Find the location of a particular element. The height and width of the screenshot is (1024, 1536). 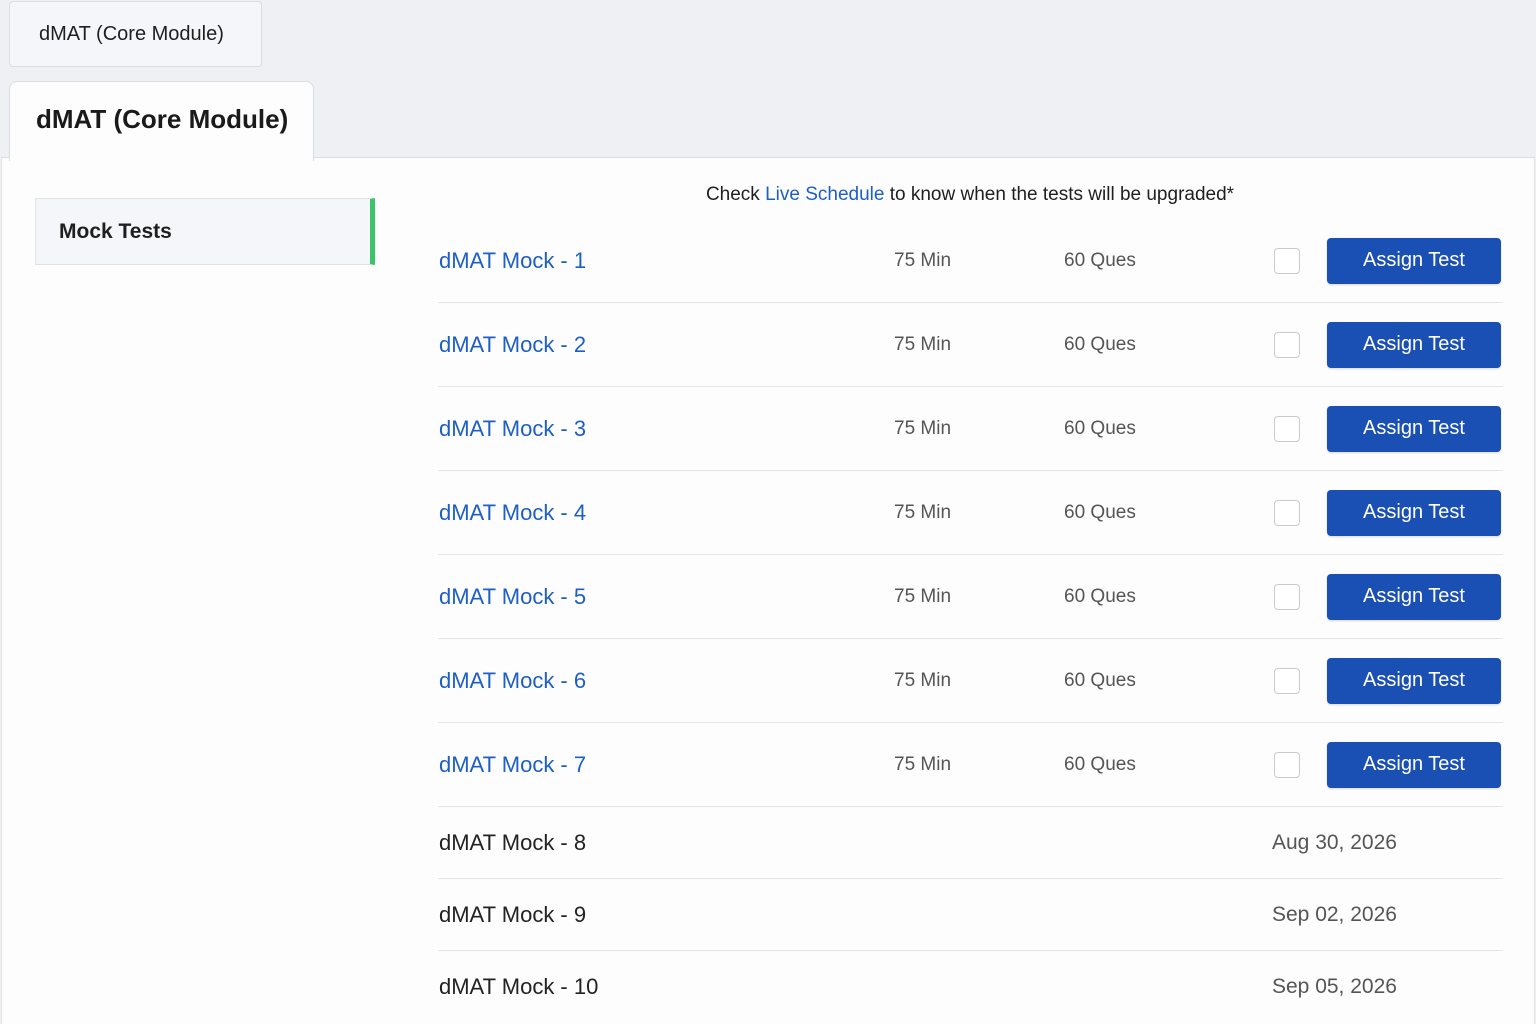

upcoming-test-date: Sep 05, 2026 is located at coordinates (1334, 986).